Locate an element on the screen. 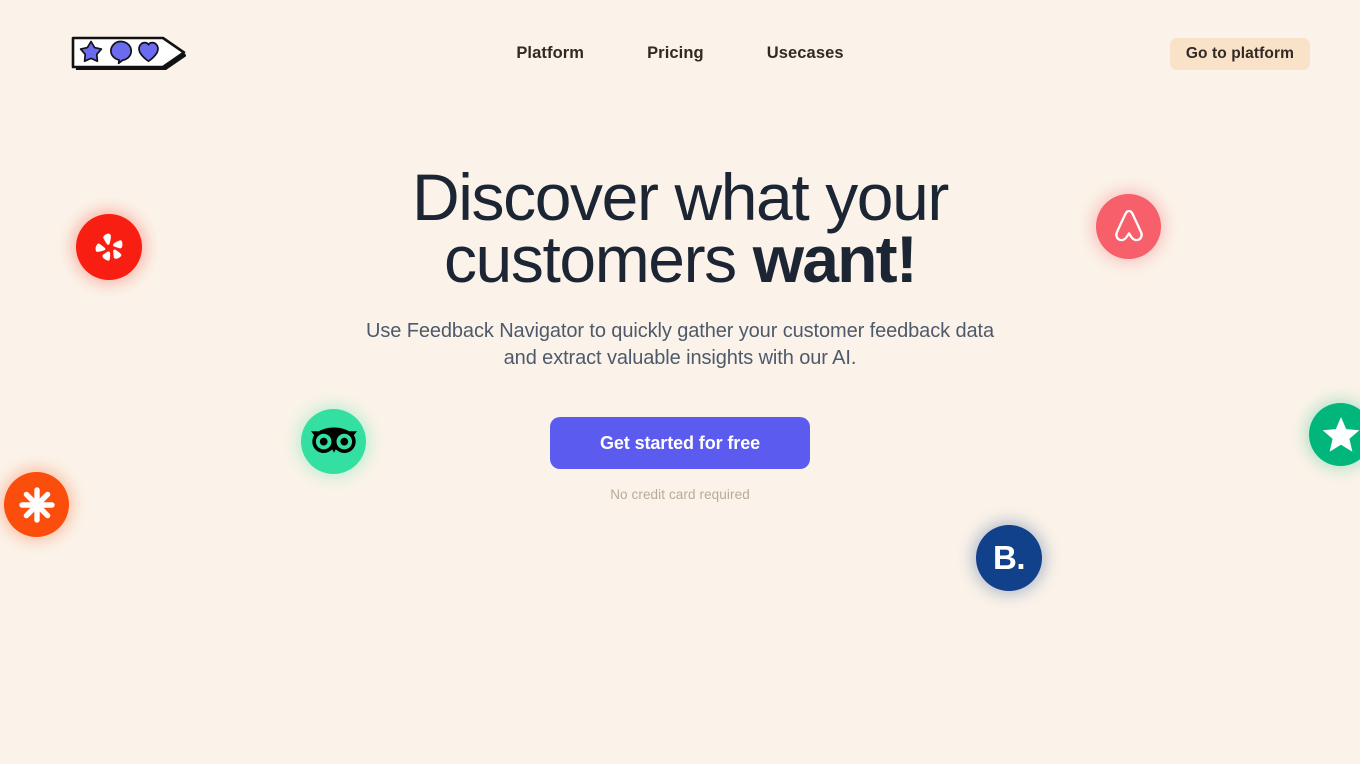  nav-item-pricing: Pricing is located at coordinates (675, 53).